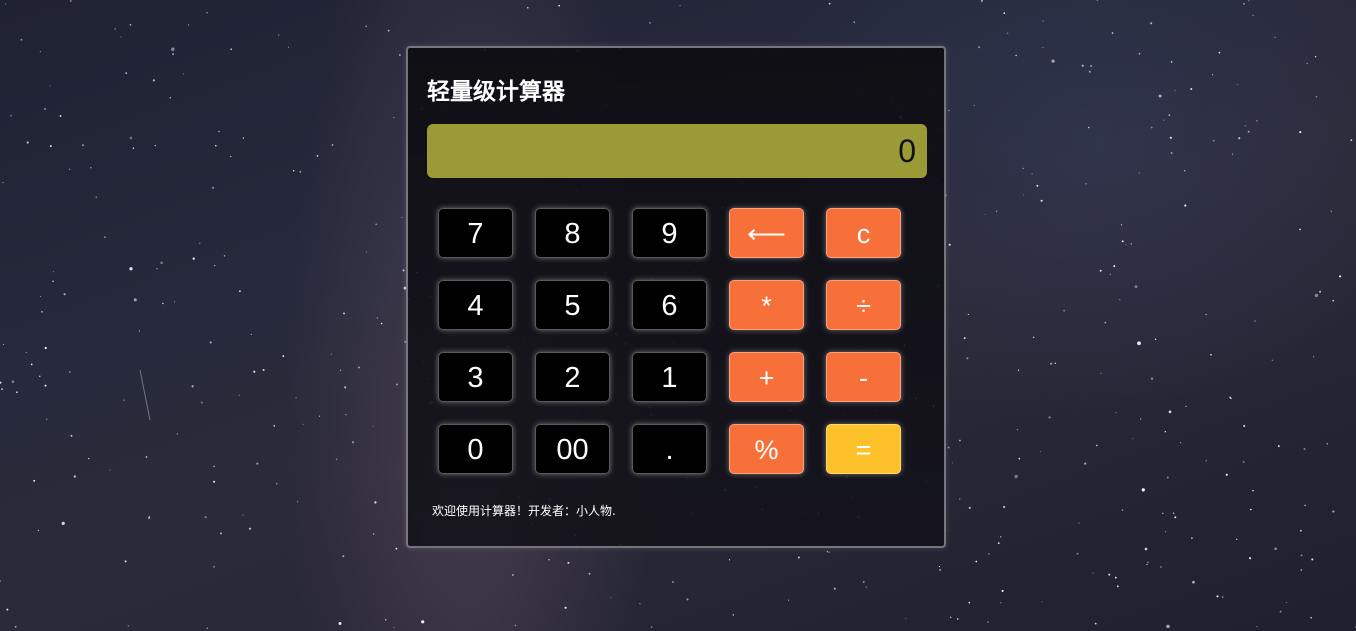  Describe the element at coordinates (669, 449) in the screenshot. I see `key-decimal: .` at that location.